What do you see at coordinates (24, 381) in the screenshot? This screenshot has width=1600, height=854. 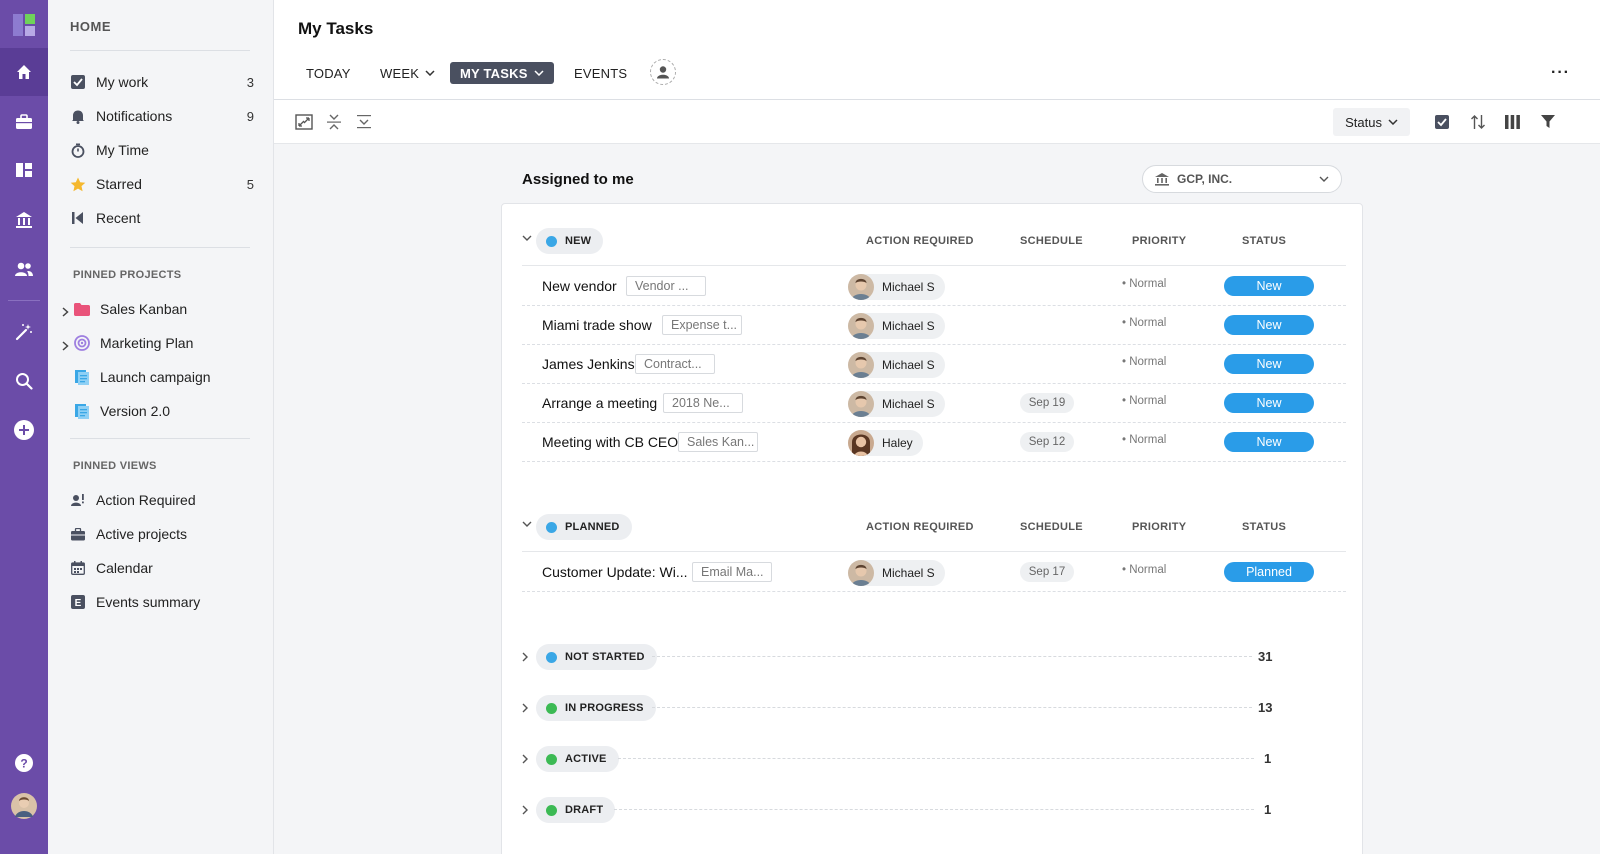 I see `search-icon` at bounding box center [24, 381].